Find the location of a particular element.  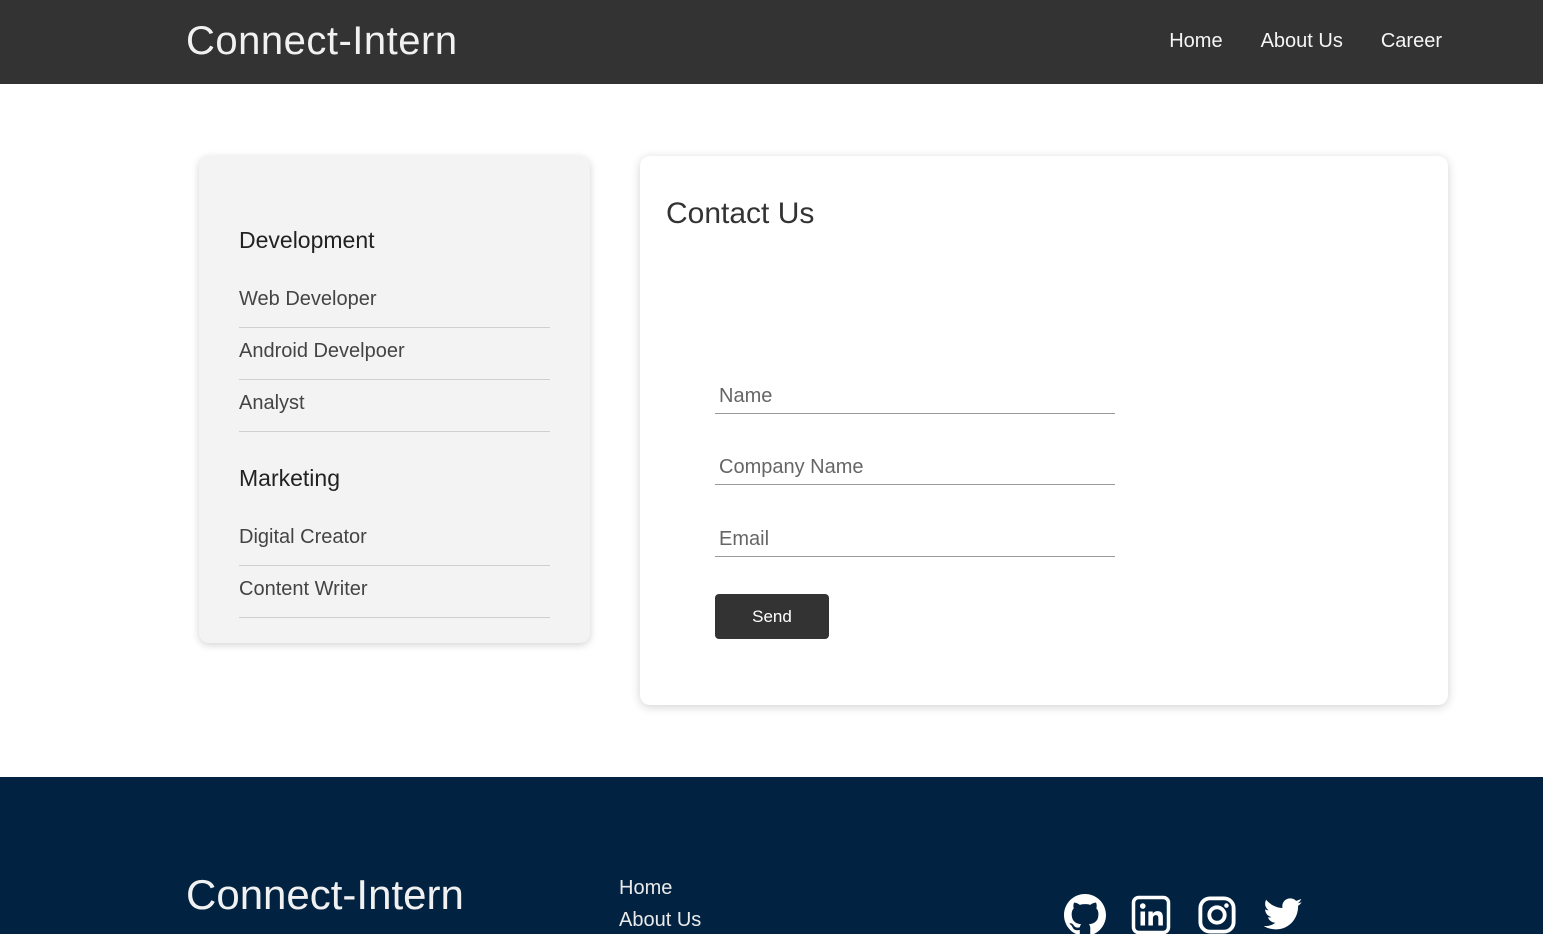

linkedin-icon is located at coordinates (1151, 915).